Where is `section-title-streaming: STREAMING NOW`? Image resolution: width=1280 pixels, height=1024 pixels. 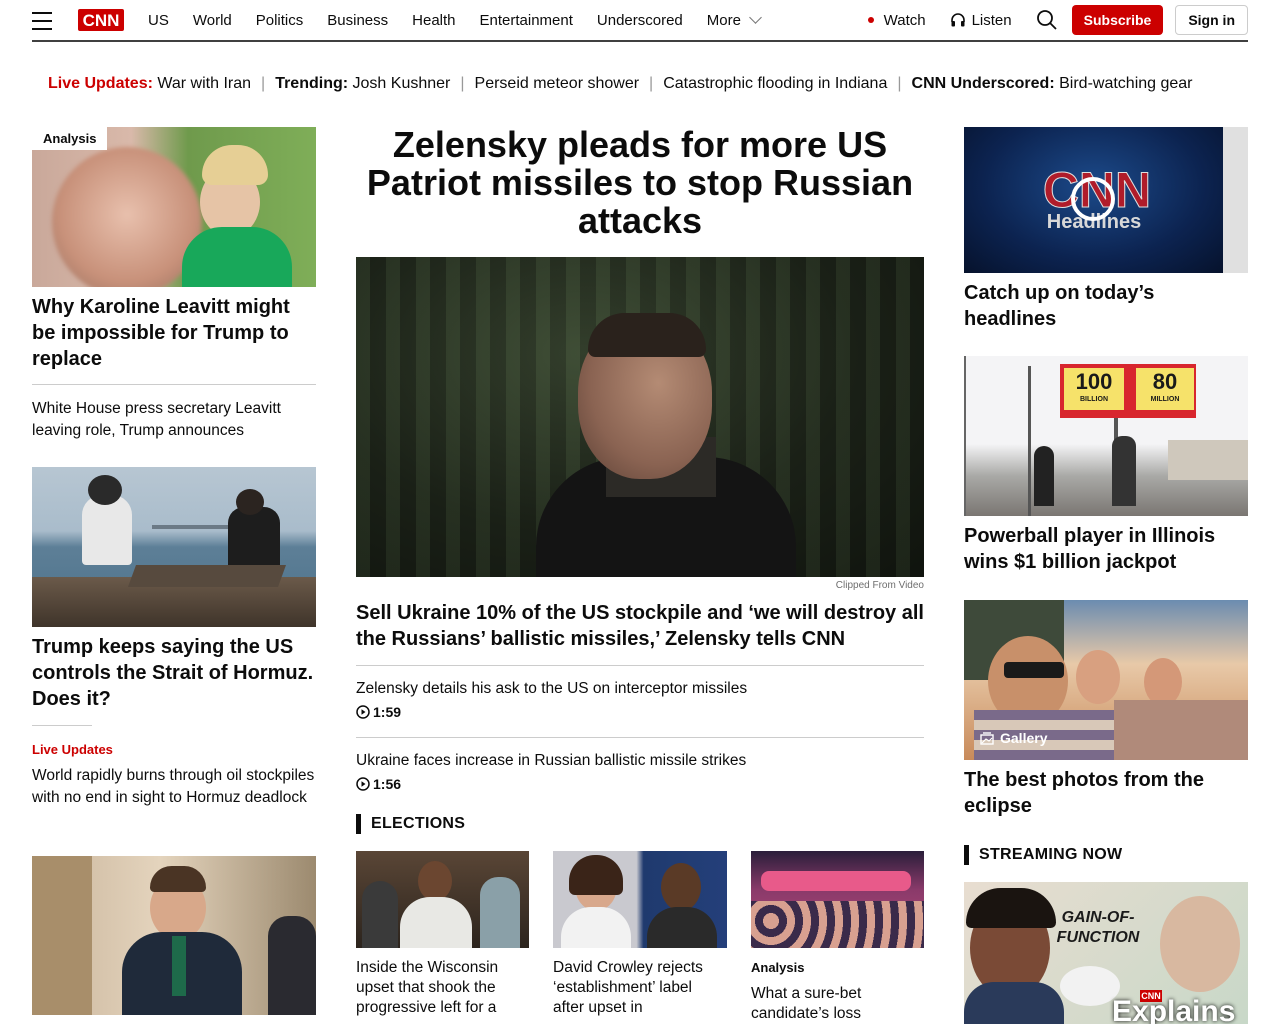 section-title-streaming: STREAMING NOW is located at coordinates (1043, 855).